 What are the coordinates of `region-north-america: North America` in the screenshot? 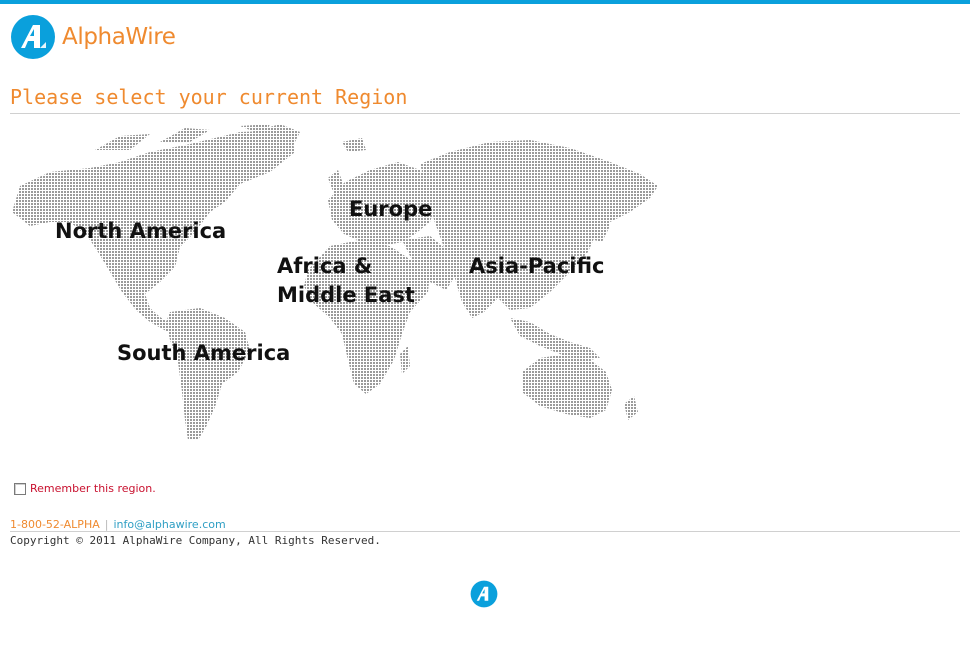 It's located at (140, 231).